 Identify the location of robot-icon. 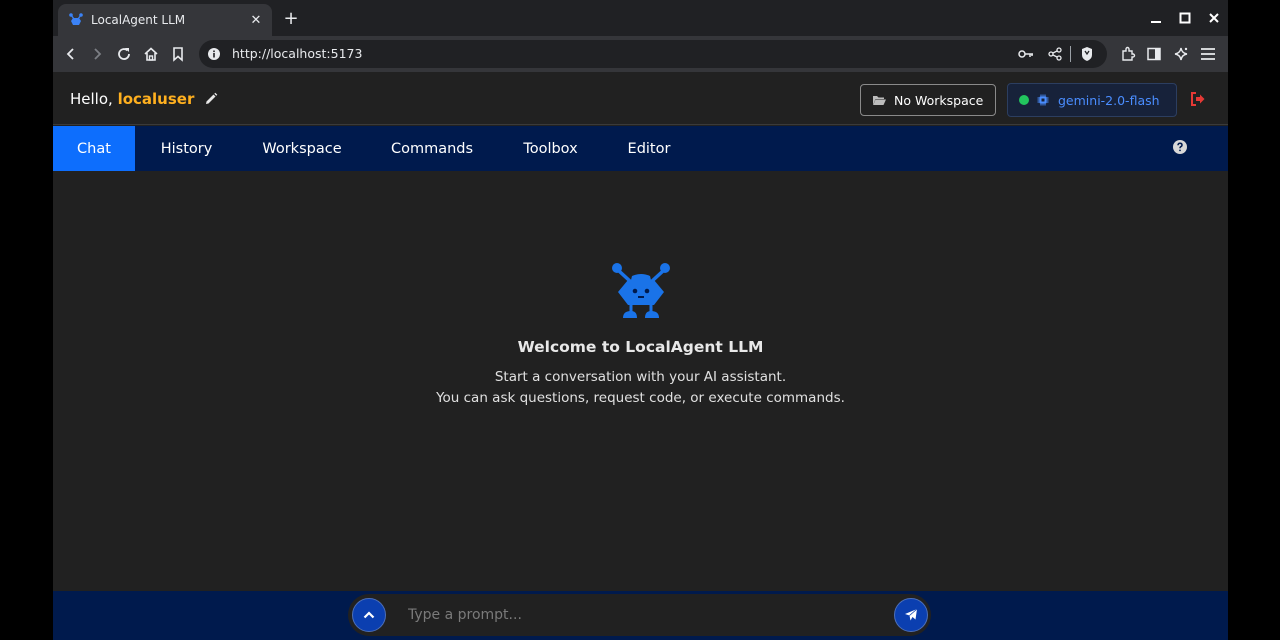
(641, 290).